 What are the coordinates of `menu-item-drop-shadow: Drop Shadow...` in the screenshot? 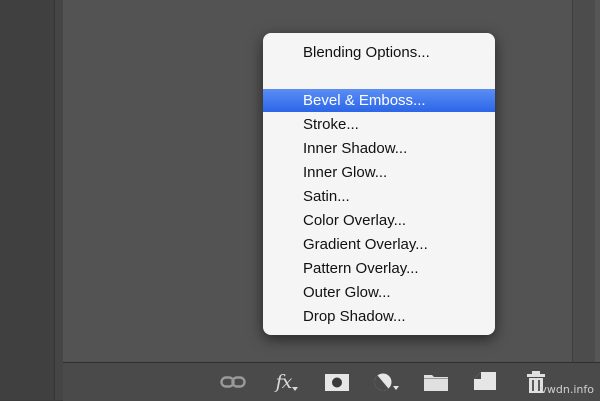 It's located at (379, 316).